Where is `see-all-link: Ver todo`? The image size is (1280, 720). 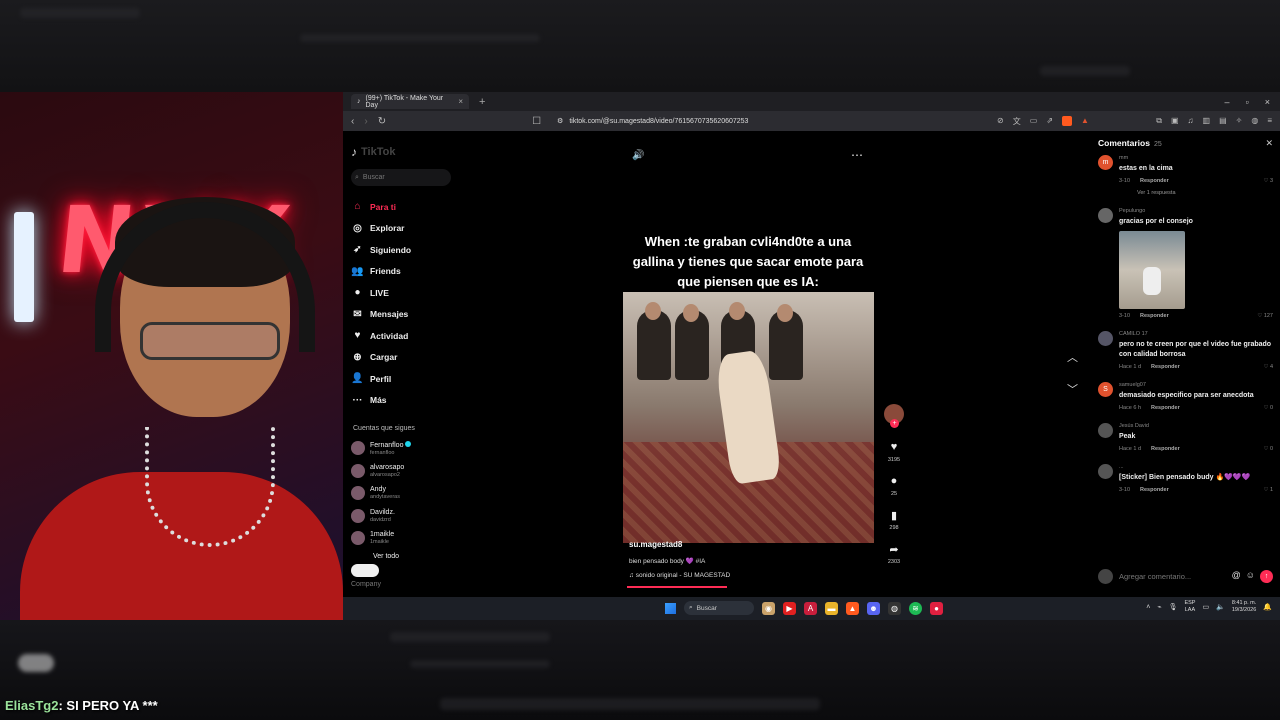
see-all-link: Ver todo is located at coordinates (414, 556).